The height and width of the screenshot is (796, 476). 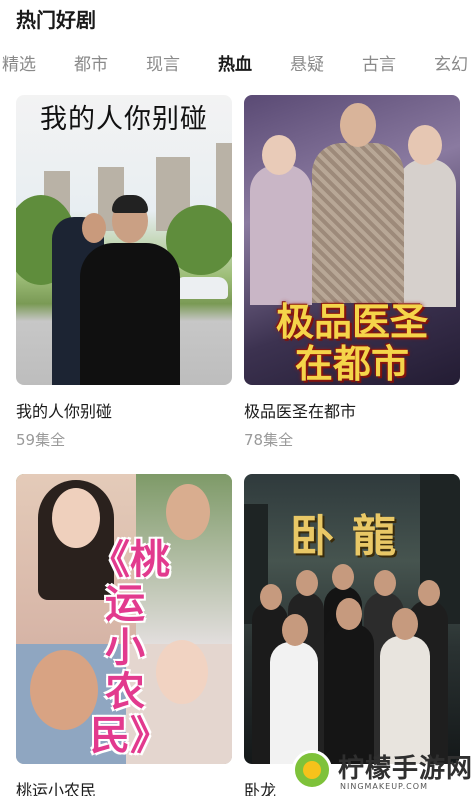 I want to click on drama-title: 桃运小农民, so click(x=56, y=786).